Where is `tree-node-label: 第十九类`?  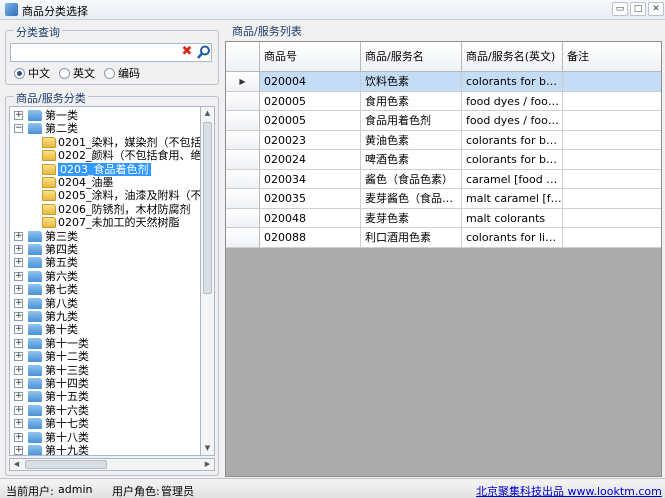 tree-node-label: 第十九类 is located at coordinates (67, 449).